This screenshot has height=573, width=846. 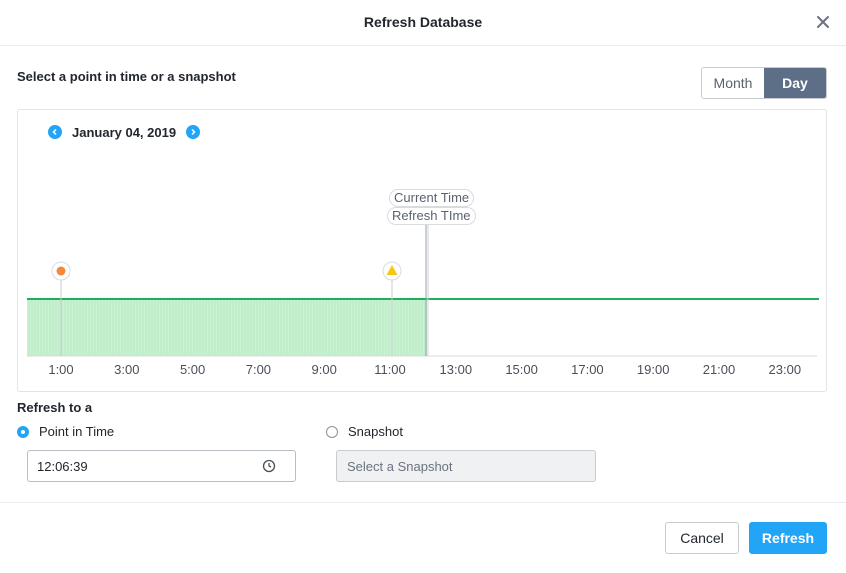 I want to click on snapshot-radio: Snapshot, so click(x=364, y=431).